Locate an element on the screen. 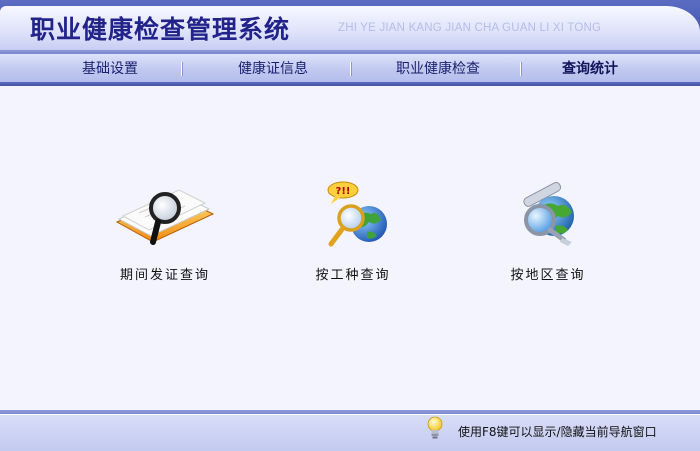  app-title: 职业健康检查管理系统 is located at coordinates (160, 29).